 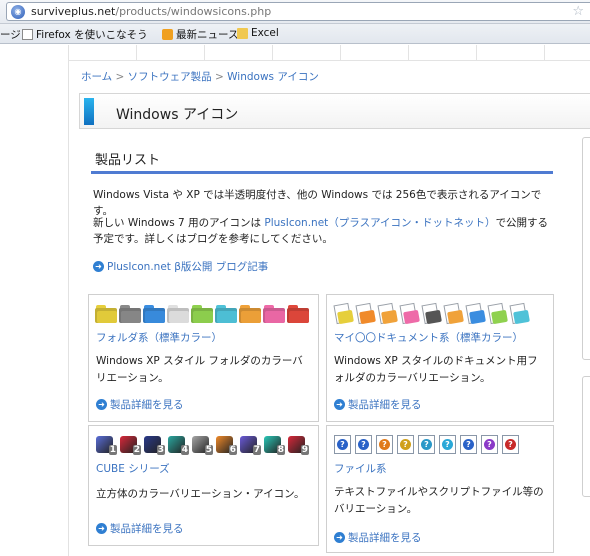 I want to click on bookmark-label: ージ, so click(x=10, y=35).